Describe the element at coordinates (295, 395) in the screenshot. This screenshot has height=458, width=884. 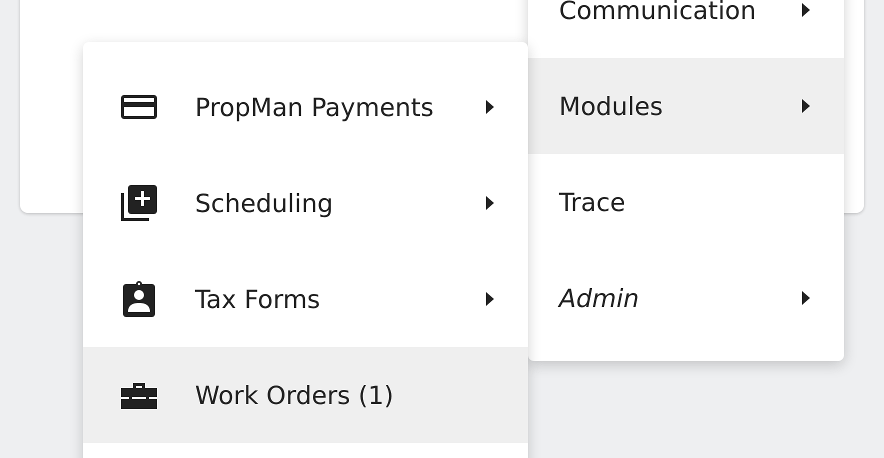
I see `menu-label: Work Orders (1)` at that location.